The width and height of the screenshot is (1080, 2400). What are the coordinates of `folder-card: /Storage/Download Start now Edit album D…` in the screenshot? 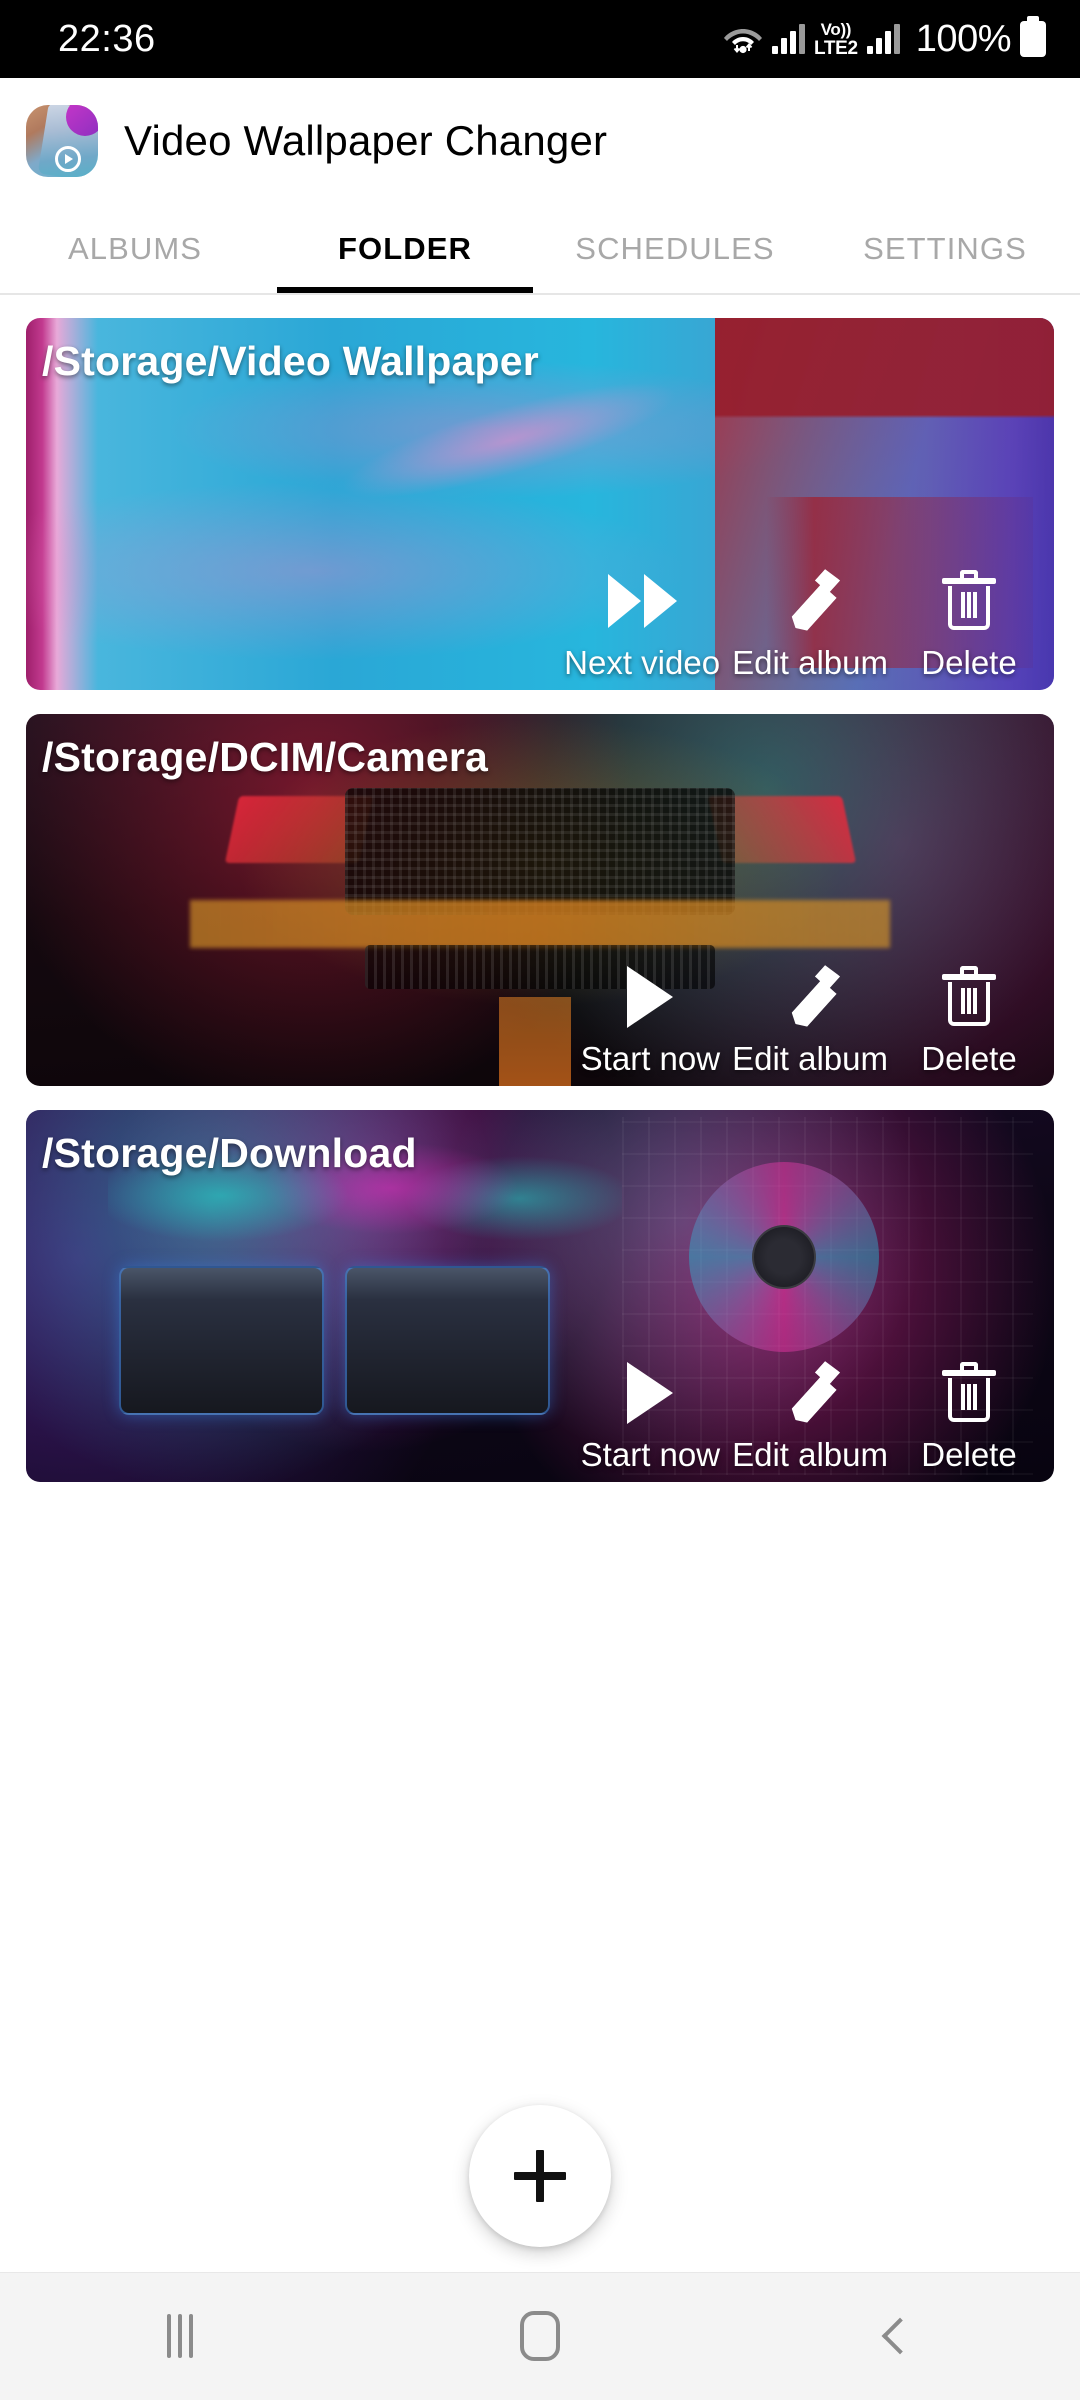 It's located at (540, 1296).